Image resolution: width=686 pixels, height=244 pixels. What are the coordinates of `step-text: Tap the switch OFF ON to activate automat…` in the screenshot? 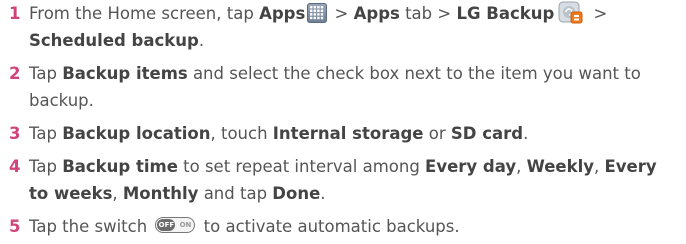 It's located at (357, 226).